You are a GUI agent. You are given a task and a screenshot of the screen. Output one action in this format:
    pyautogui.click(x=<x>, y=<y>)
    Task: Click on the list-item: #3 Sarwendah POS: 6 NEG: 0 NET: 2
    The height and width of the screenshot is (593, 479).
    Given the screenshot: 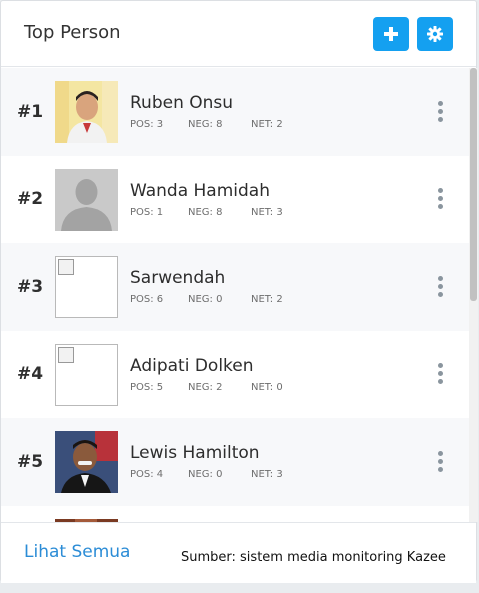 What is the action you would take?
    pyautogui.click(x=235, y=287)
    